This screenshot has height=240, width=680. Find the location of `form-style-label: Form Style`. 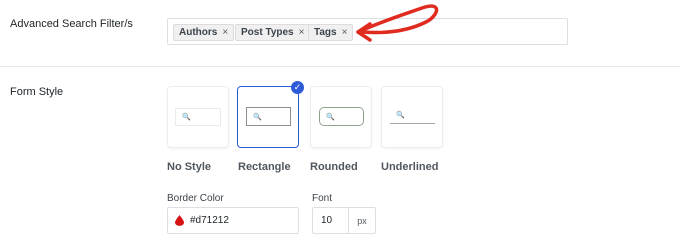

form-style-label: Form Style is located at coordinates (37, 92).